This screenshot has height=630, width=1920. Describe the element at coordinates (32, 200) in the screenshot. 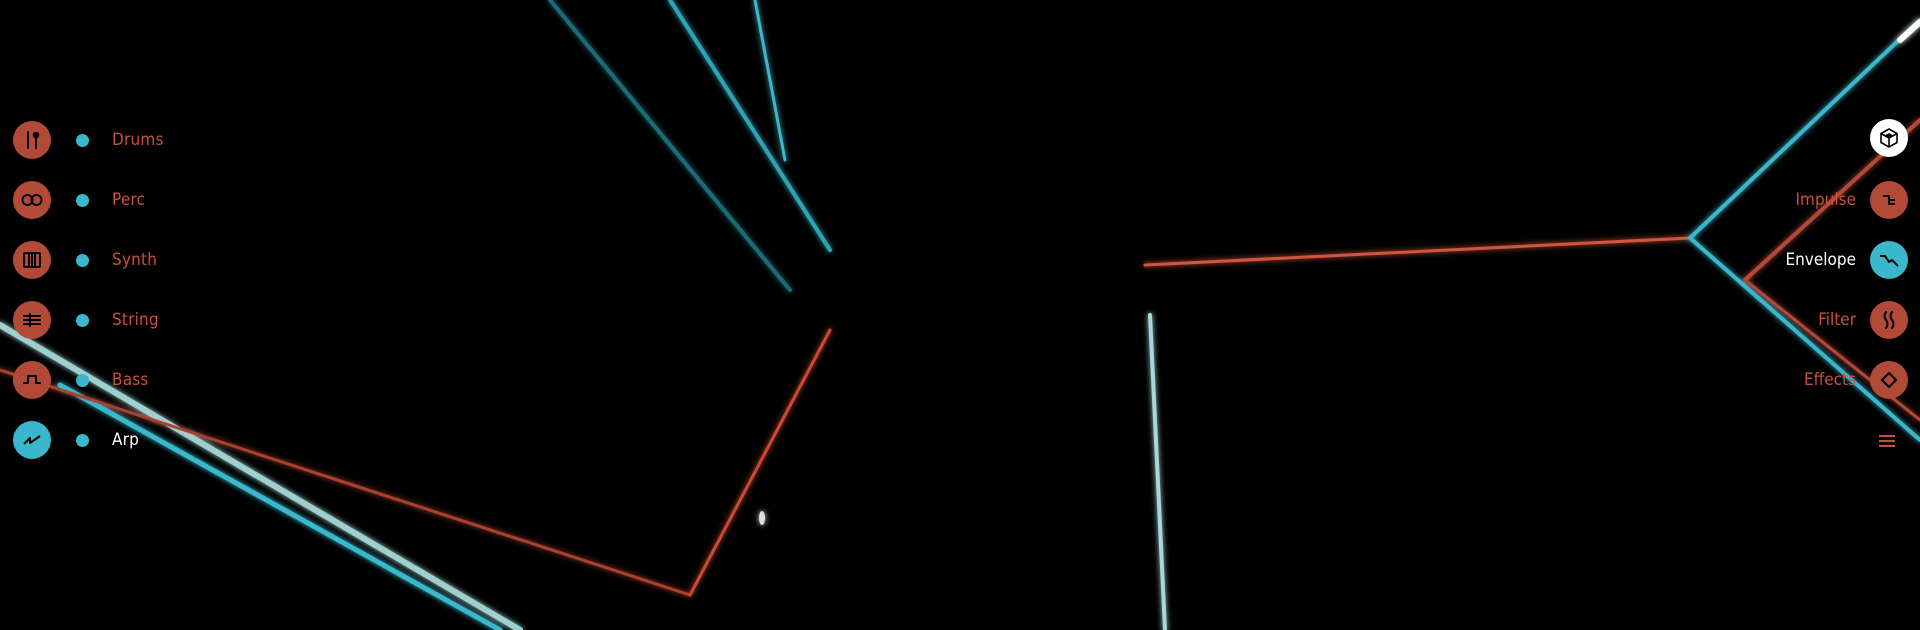

I see `shaker-icon` at that location.